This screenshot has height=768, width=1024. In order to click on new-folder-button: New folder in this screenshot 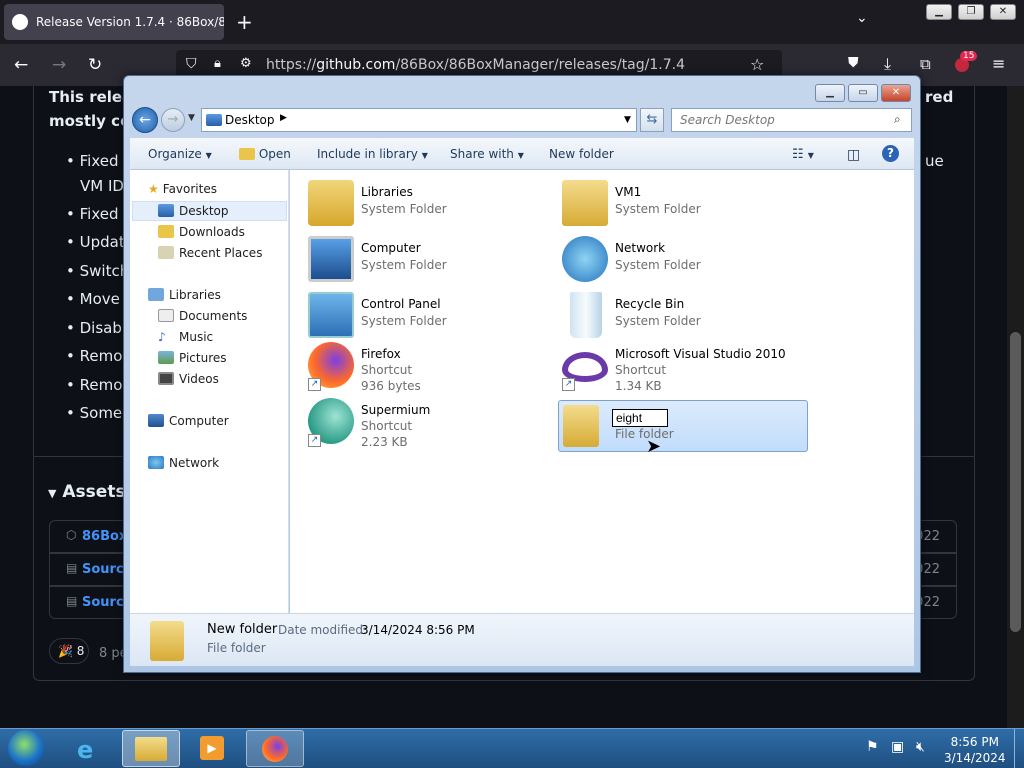, I will do `click(581, 154)`.